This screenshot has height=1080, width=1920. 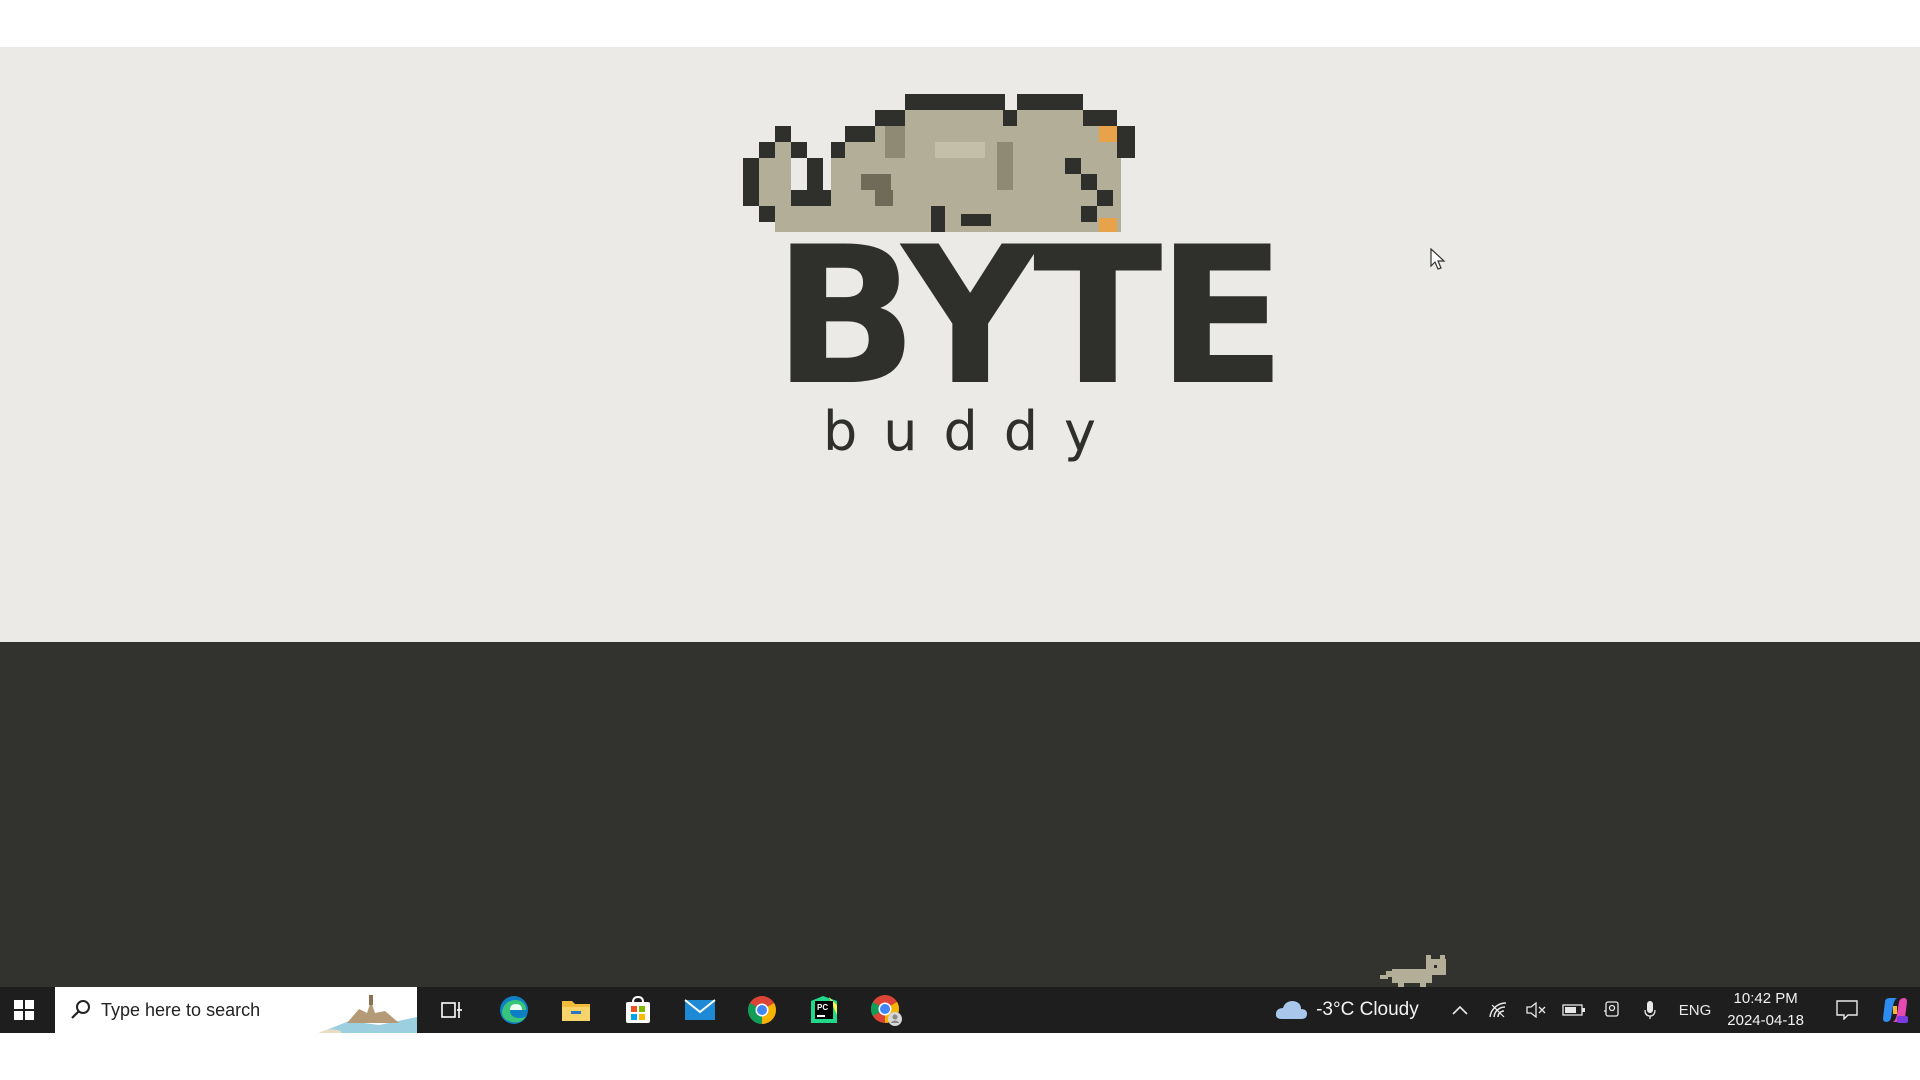 I want to click on network-button, so click(x=1498, y=1010).